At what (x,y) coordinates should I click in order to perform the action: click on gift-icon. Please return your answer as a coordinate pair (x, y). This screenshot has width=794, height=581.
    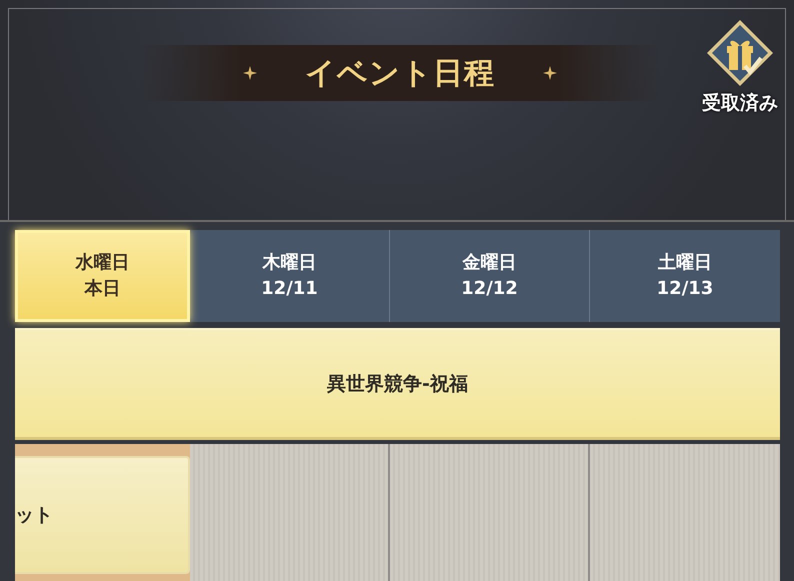
    Looking at the image, I should click on (740, 53).